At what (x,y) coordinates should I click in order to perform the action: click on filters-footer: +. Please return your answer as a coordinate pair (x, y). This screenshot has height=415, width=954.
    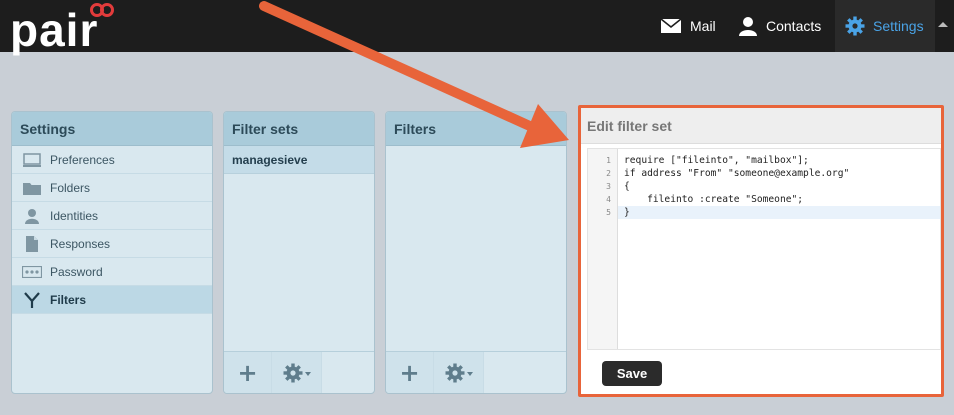
    Looking at the image, I should click on (476, 372).